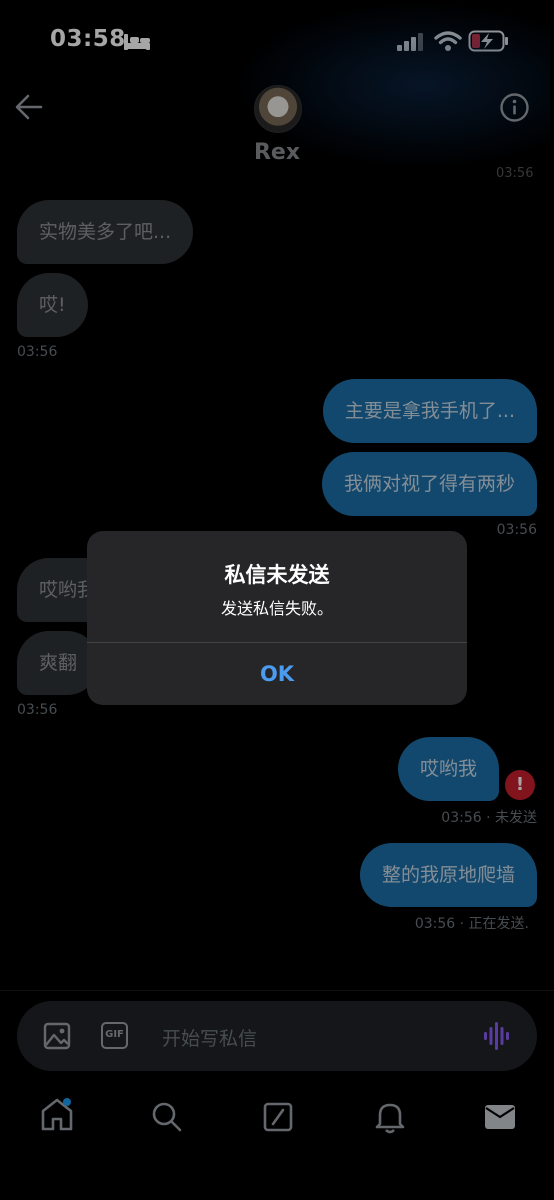 The image size is (554, 1200). What do you see at coordinates (277, 575) in the screenshot?
I see `alert-title: 私信未发送` at bounding box center [277, 575].